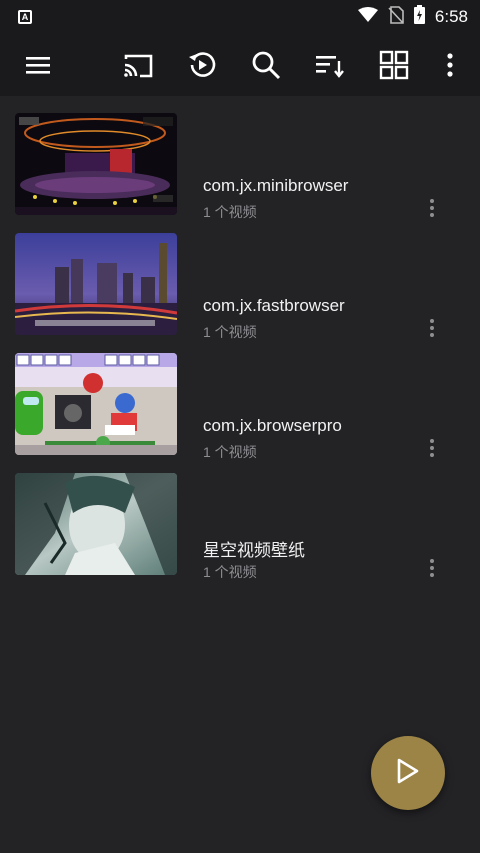  Describe the element at coordinates (240, 398) in the screenshot. I see `folder-row: com.jx.browserpro 1 个视频` at that location.